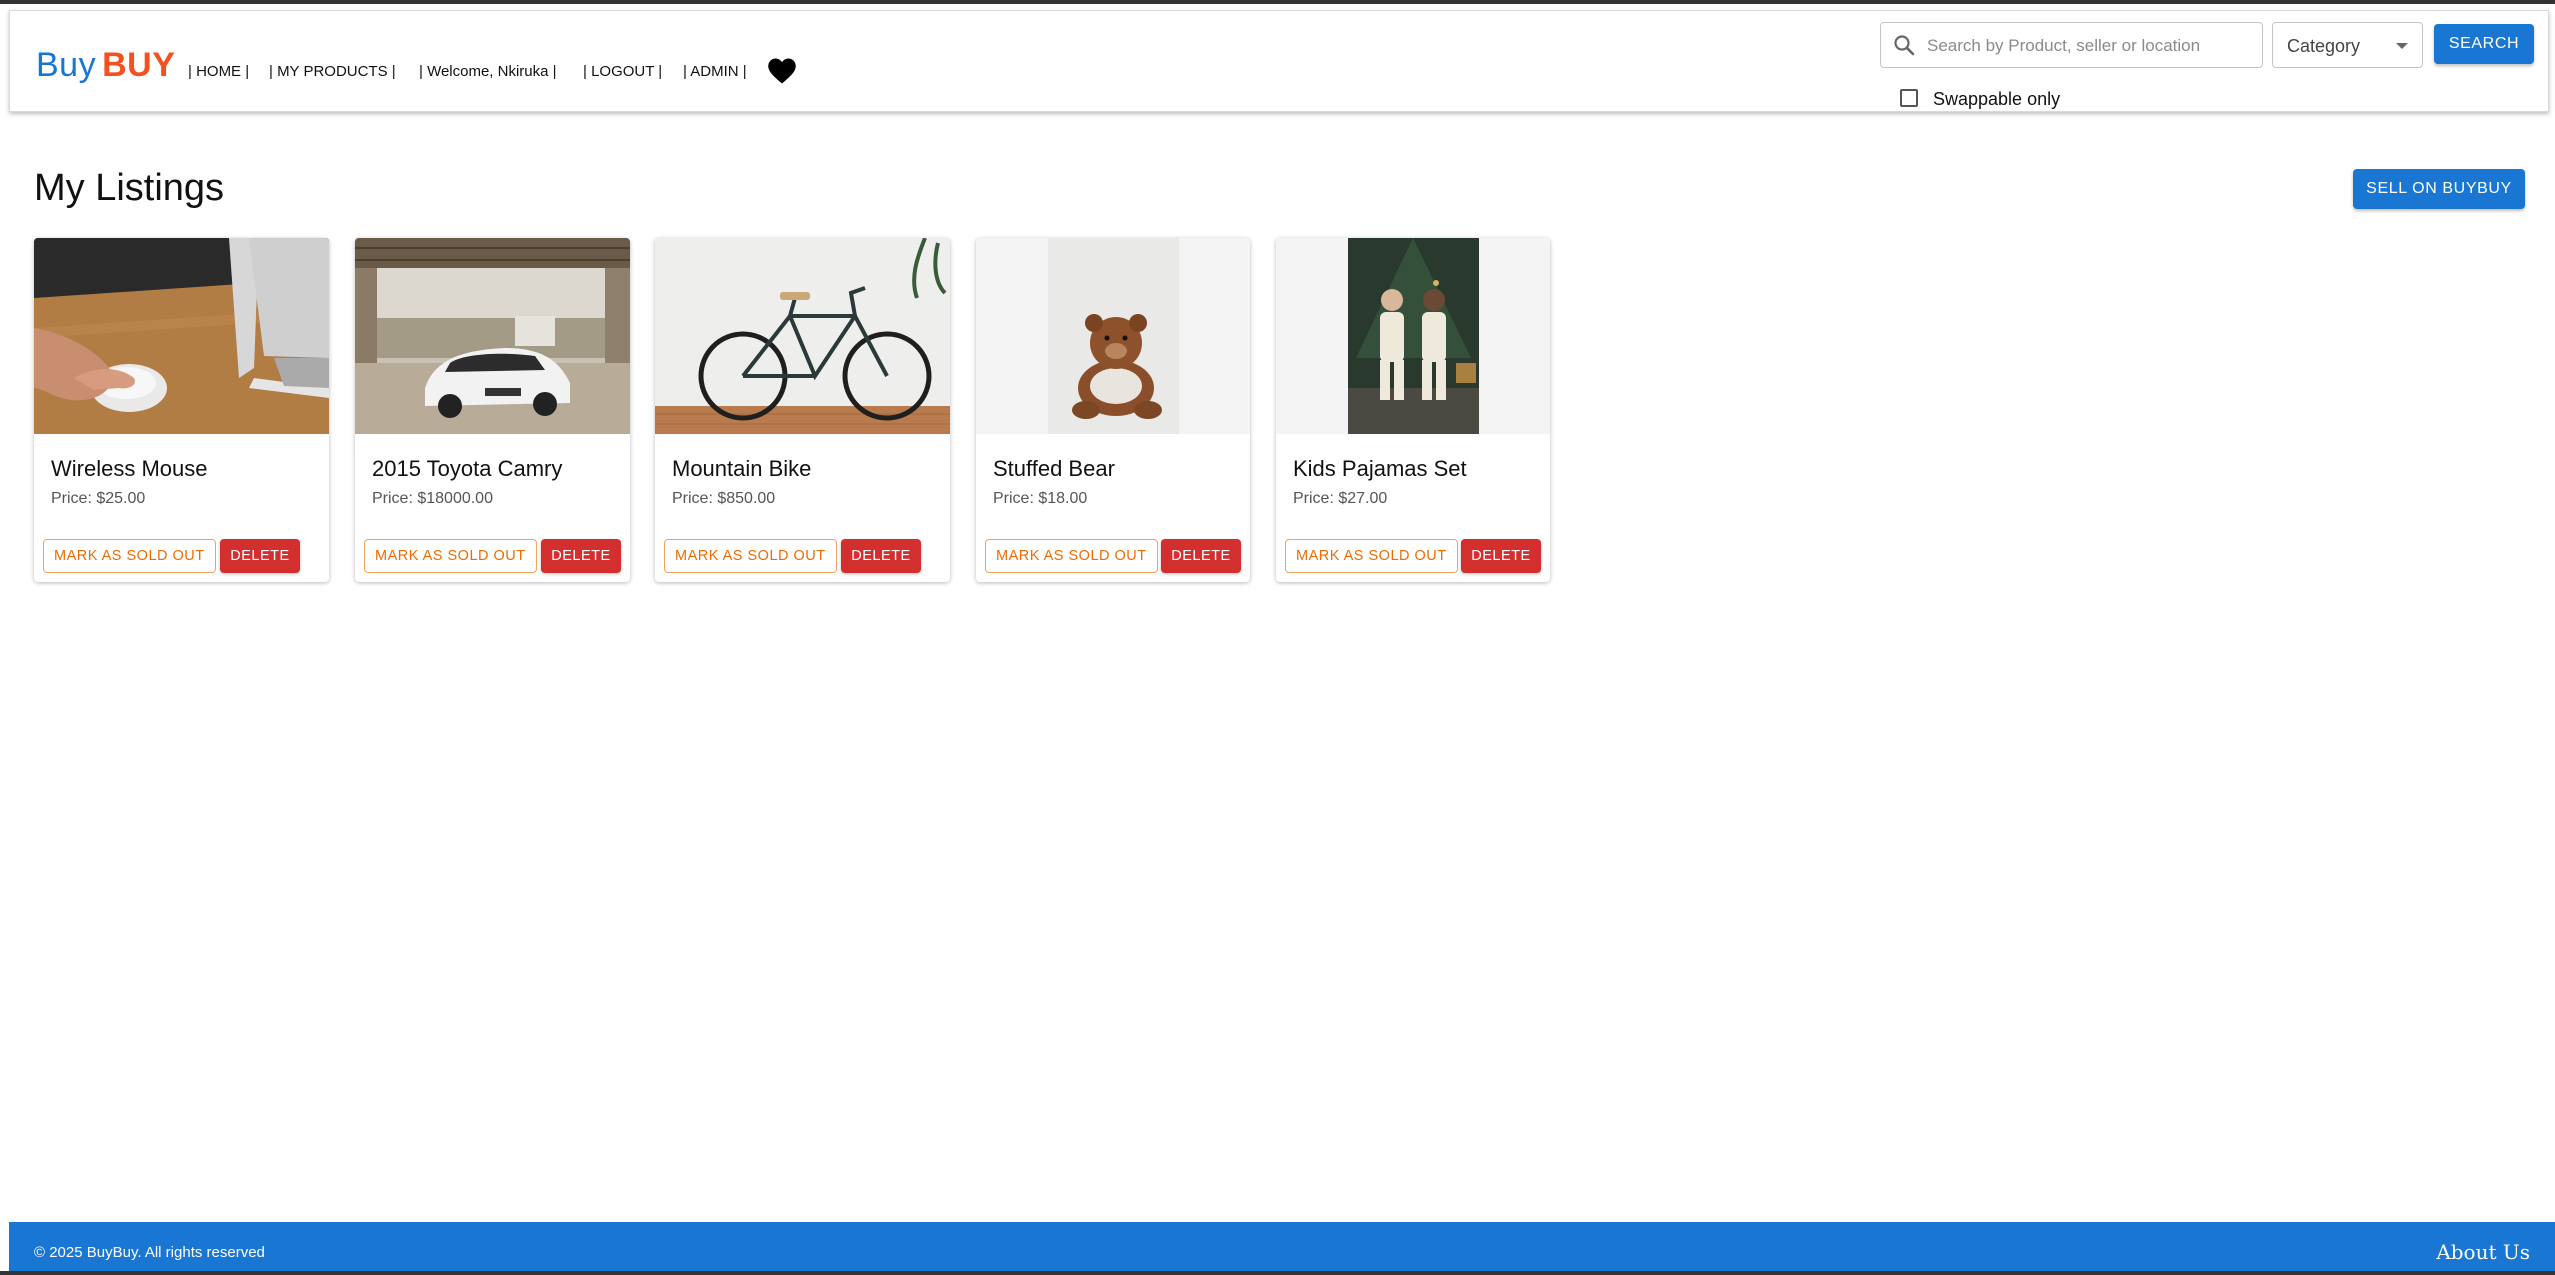 This screenshot has width=2555, height=1275. I want to click on category-select-label: Category, so click(2324, 46).